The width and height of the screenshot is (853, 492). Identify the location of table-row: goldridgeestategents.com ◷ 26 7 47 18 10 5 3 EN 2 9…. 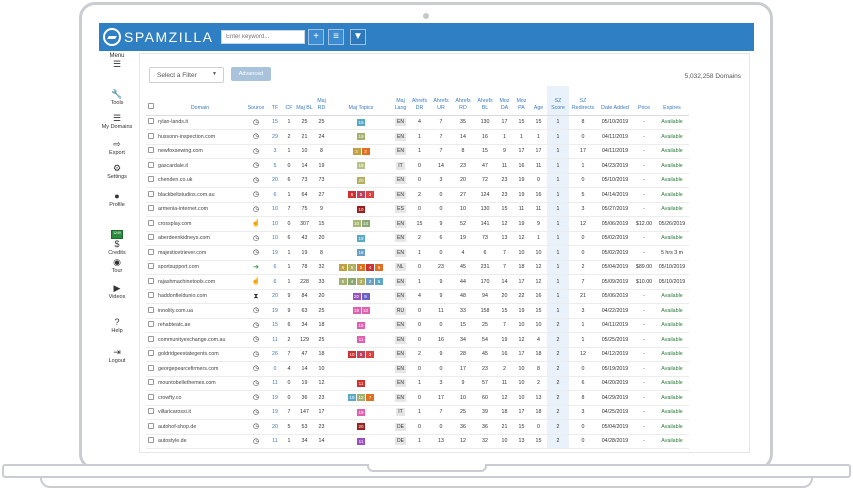
(417, 354).